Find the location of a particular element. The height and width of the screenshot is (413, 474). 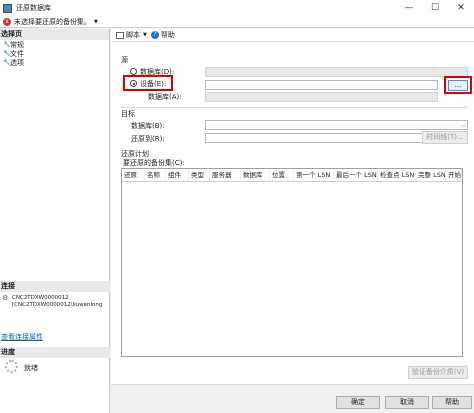

column-header: 名称 is located at coordinates (155, 175).